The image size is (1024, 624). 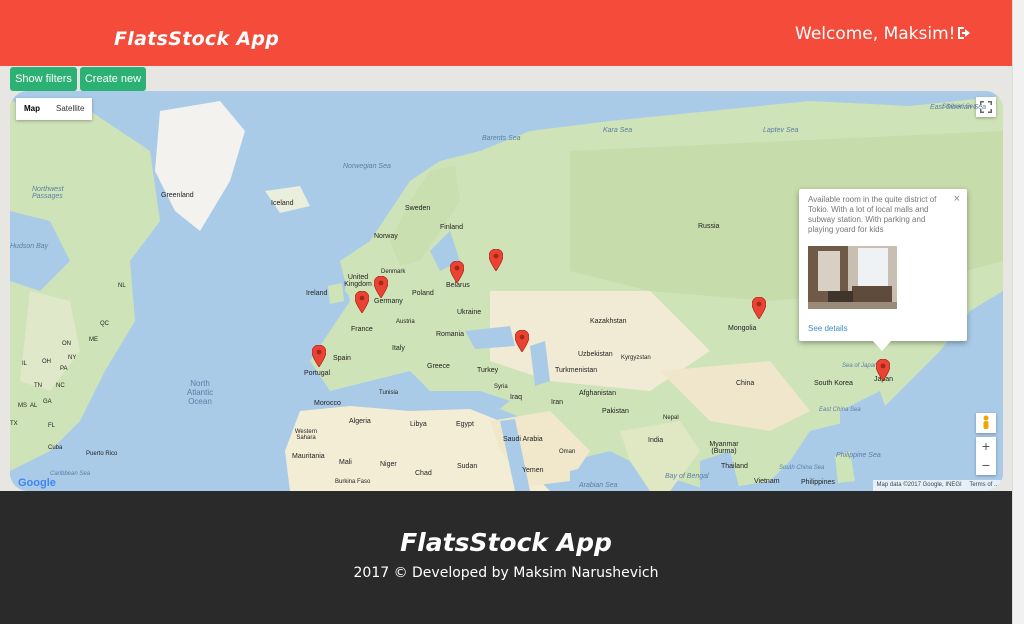 I want to click on label-mongolia: Mongolia, so click(x=742, y=328).